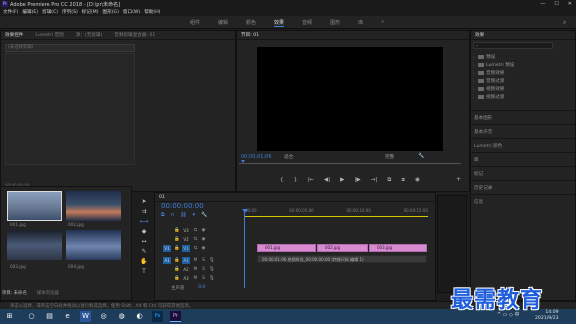 The image size is (576, 324). Describe the element at coordinates (9, 316) in the screenshot. I see `start-icon: ⊞` at that location.